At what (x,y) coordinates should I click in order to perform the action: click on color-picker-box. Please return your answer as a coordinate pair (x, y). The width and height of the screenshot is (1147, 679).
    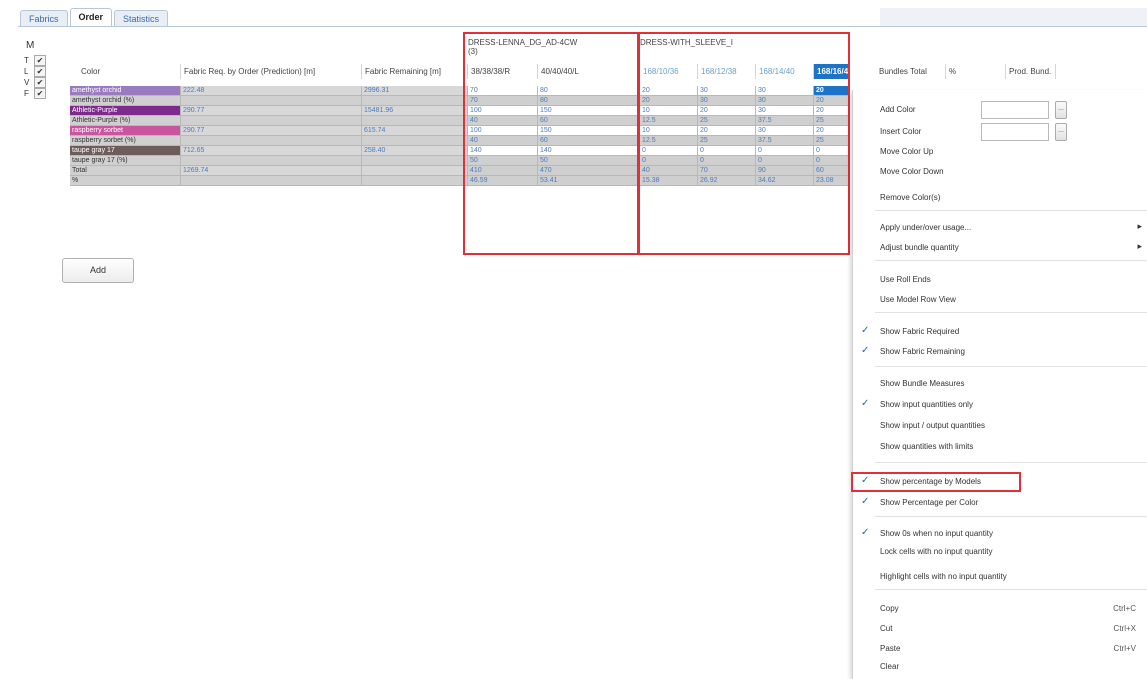
    Looking at the image, I should click on (1015, 132).